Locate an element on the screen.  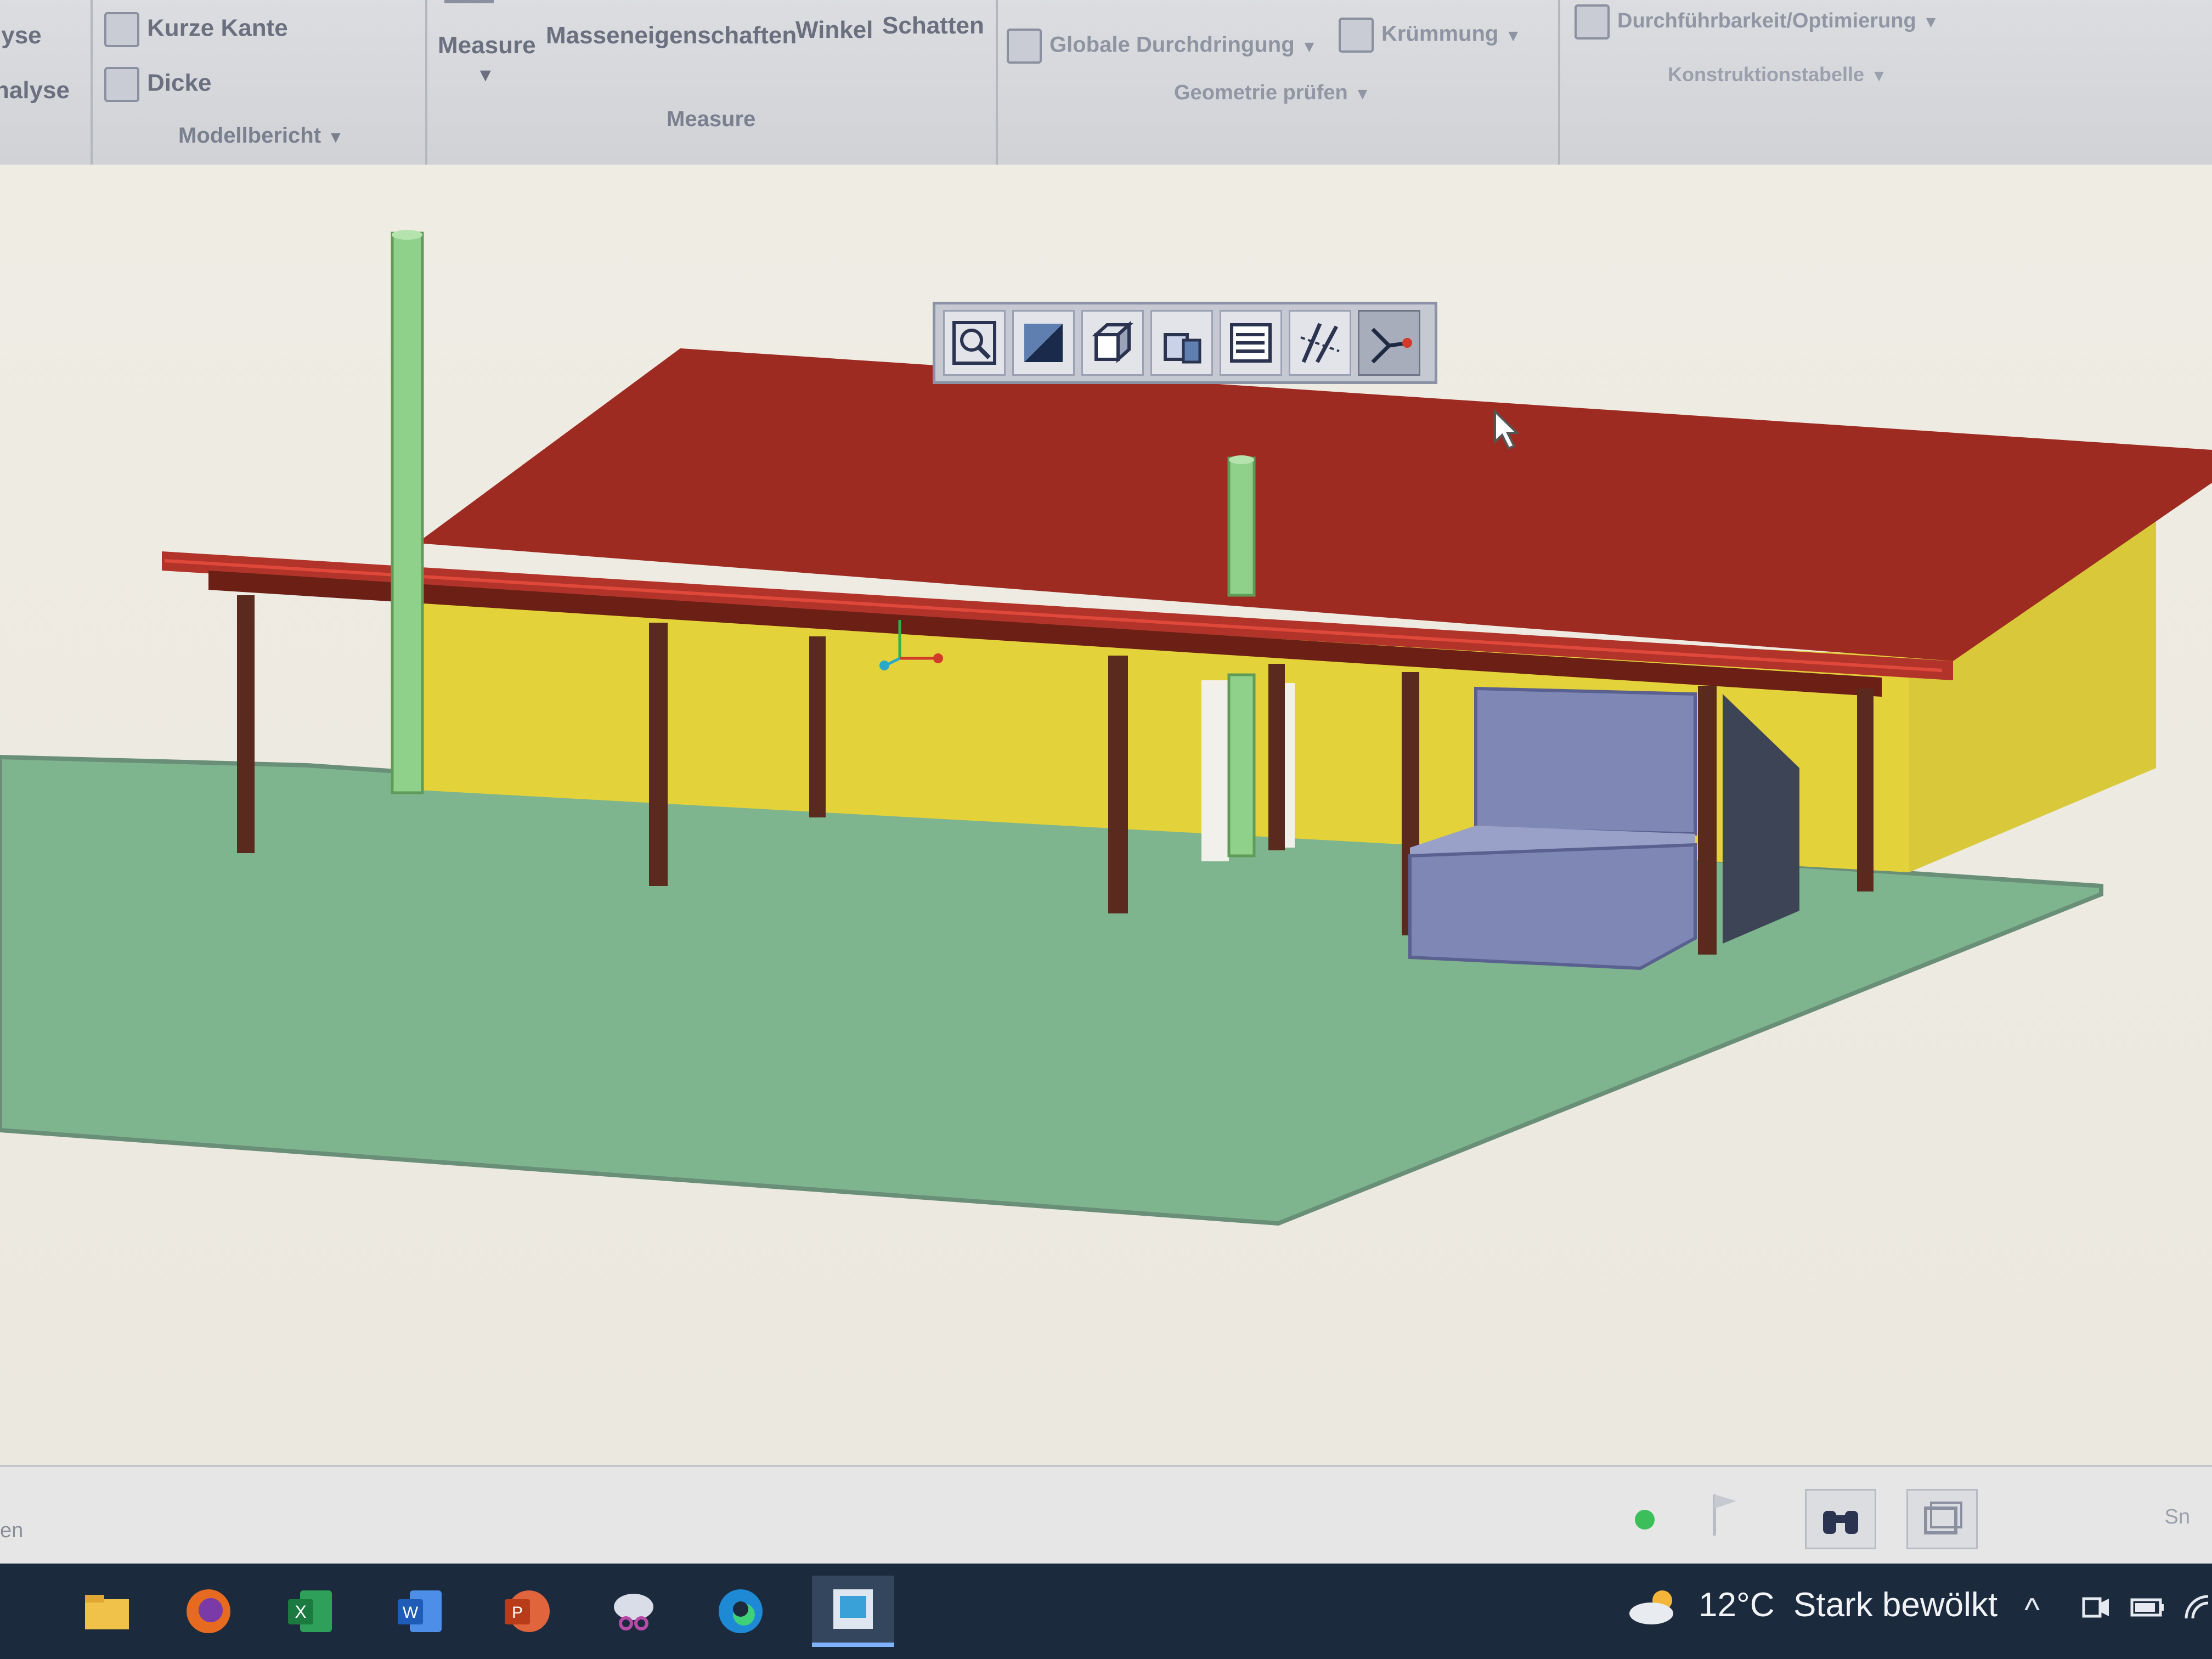
flag-icon is located at coordinates (1724, 1515).